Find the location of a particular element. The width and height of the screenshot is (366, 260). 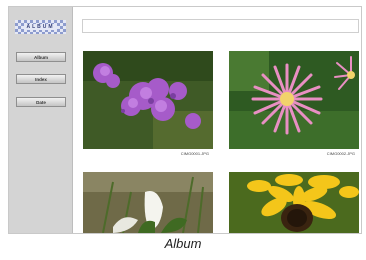

date-button: Date is located at coordinates (41, 102).